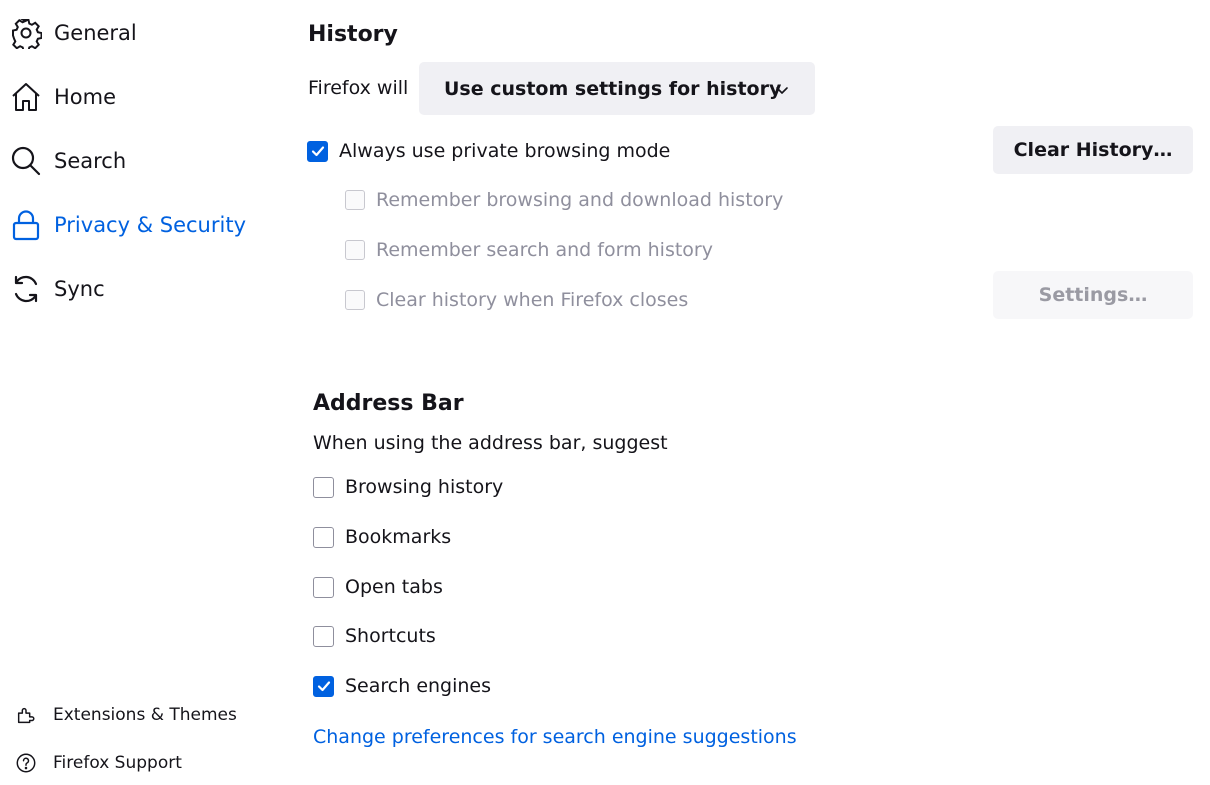 This screenshot has height=785, width=1210. I want to click on suggest-bookmarks-label: Bookmarks, so click(398, 537).